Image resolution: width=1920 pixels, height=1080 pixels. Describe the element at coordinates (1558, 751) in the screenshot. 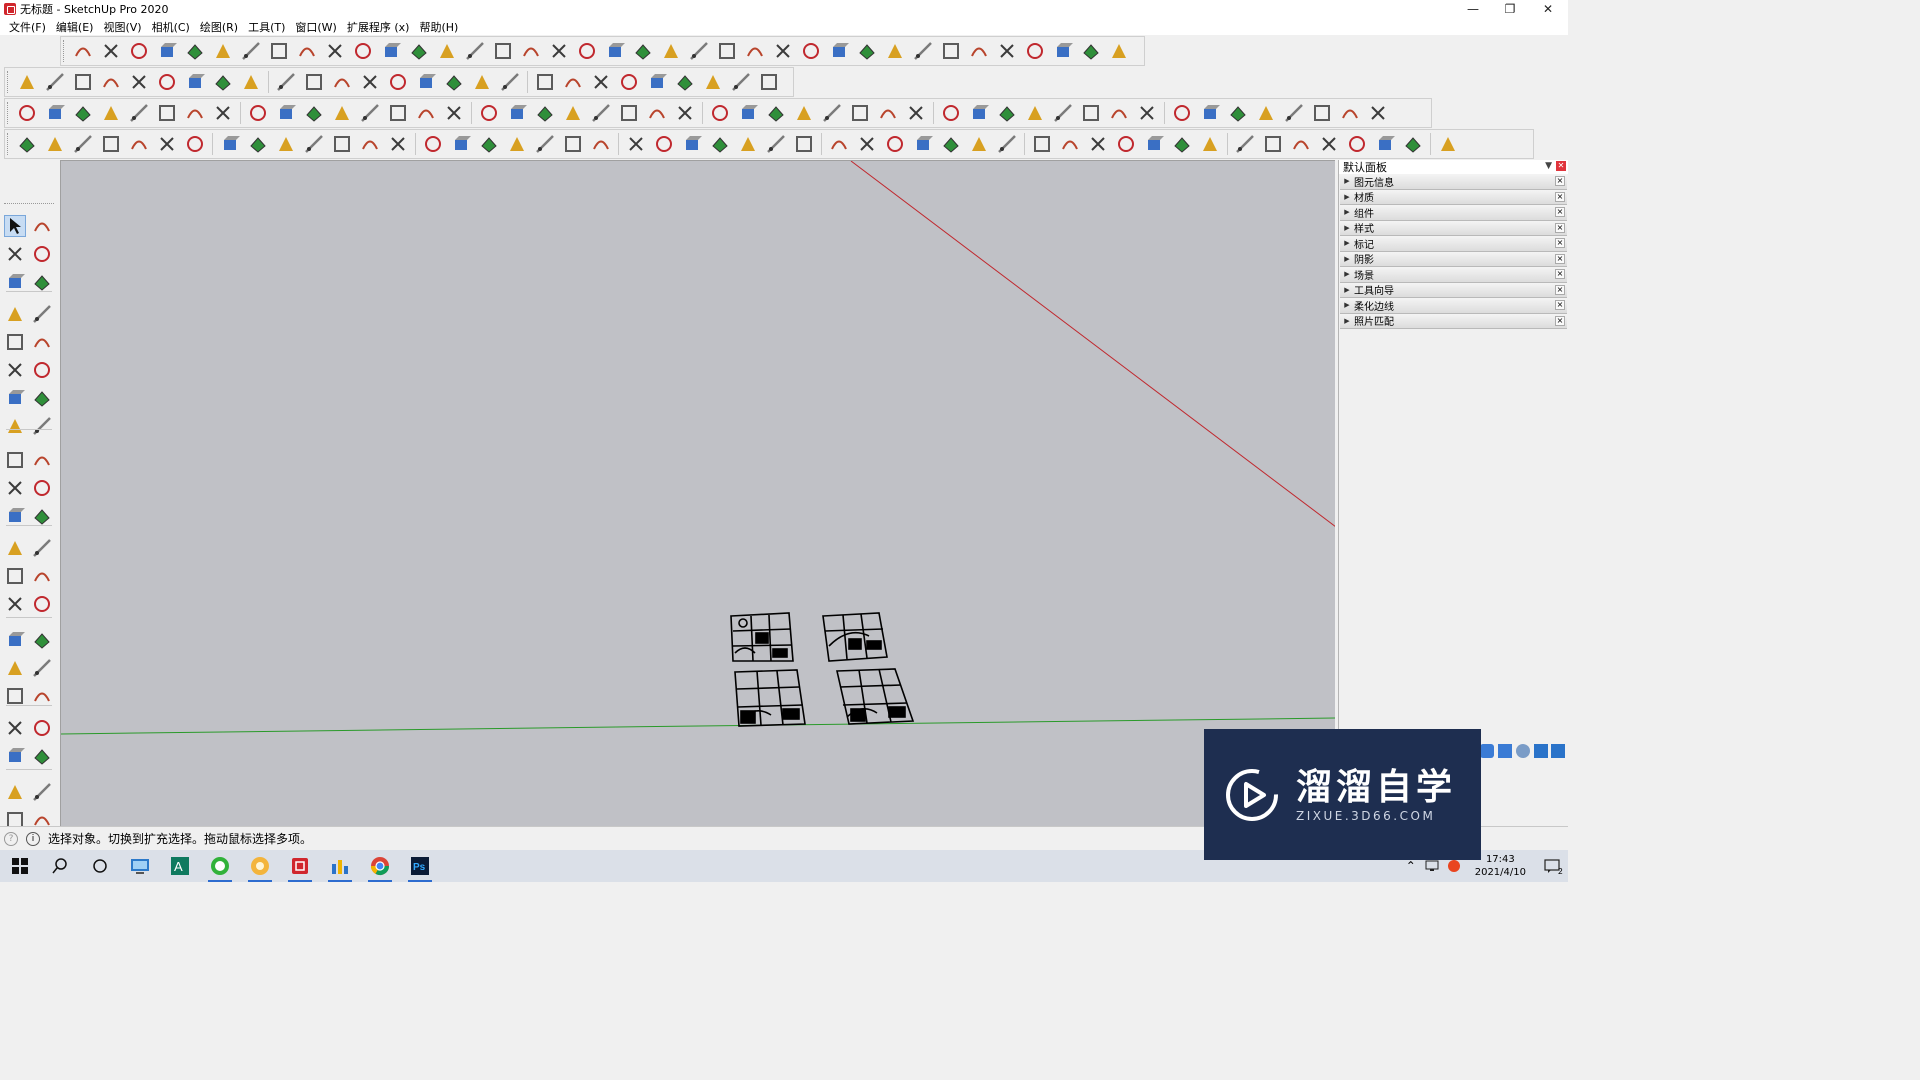

I see `grid-icon` at that location.